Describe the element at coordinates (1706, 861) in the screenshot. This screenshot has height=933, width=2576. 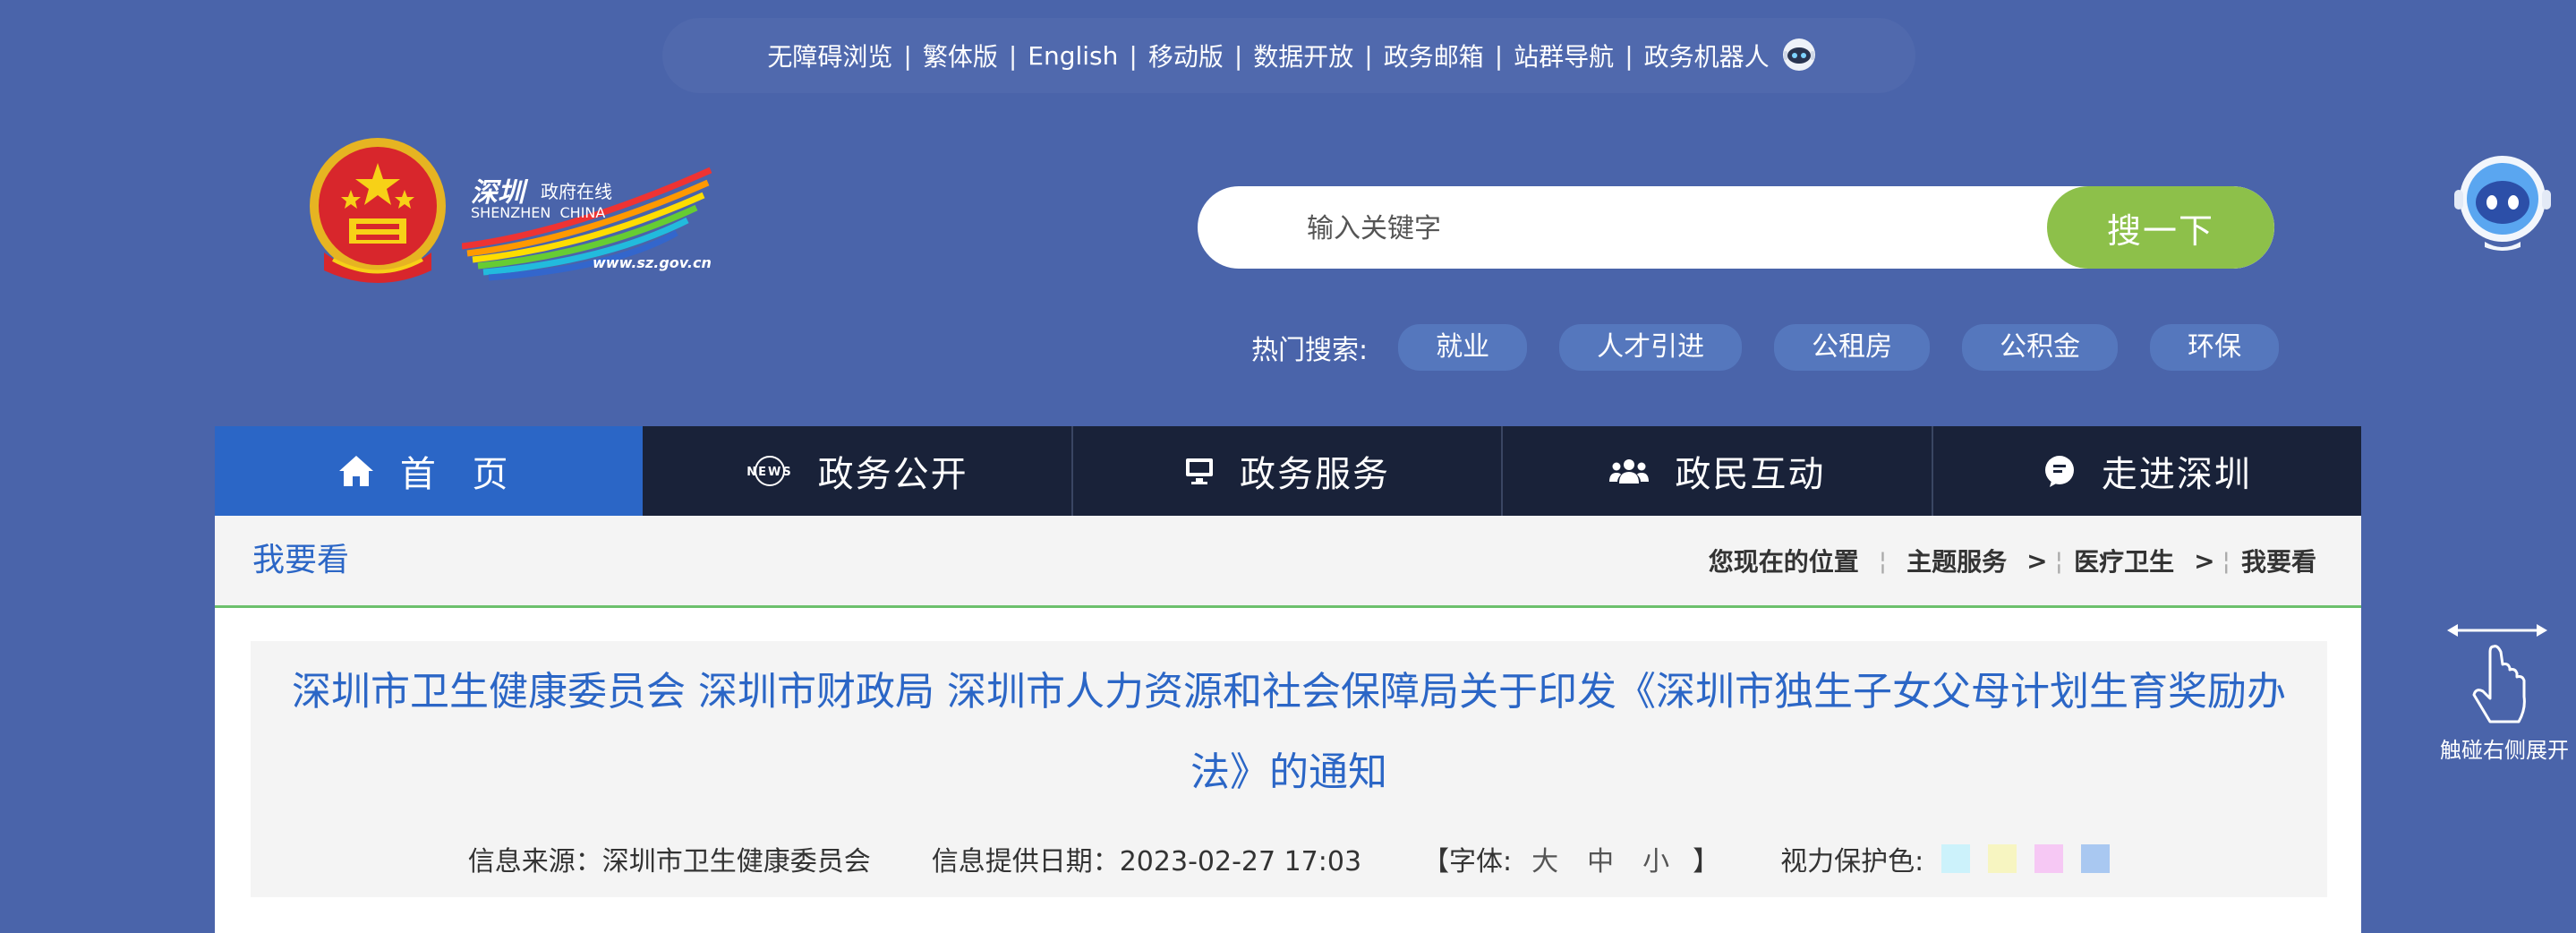
I see `font-label-close: 】` at that location.